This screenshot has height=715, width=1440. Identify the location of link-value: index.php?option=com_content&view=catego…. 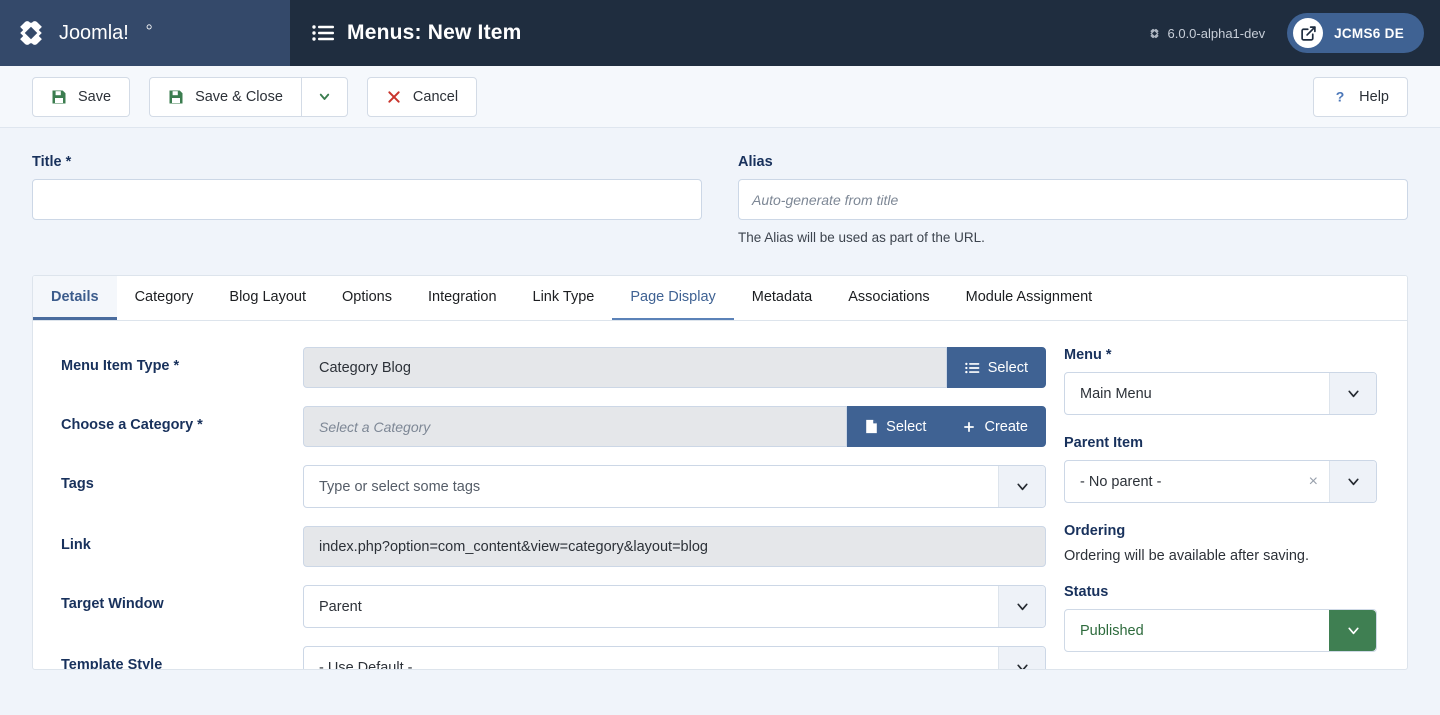
(513, 546).